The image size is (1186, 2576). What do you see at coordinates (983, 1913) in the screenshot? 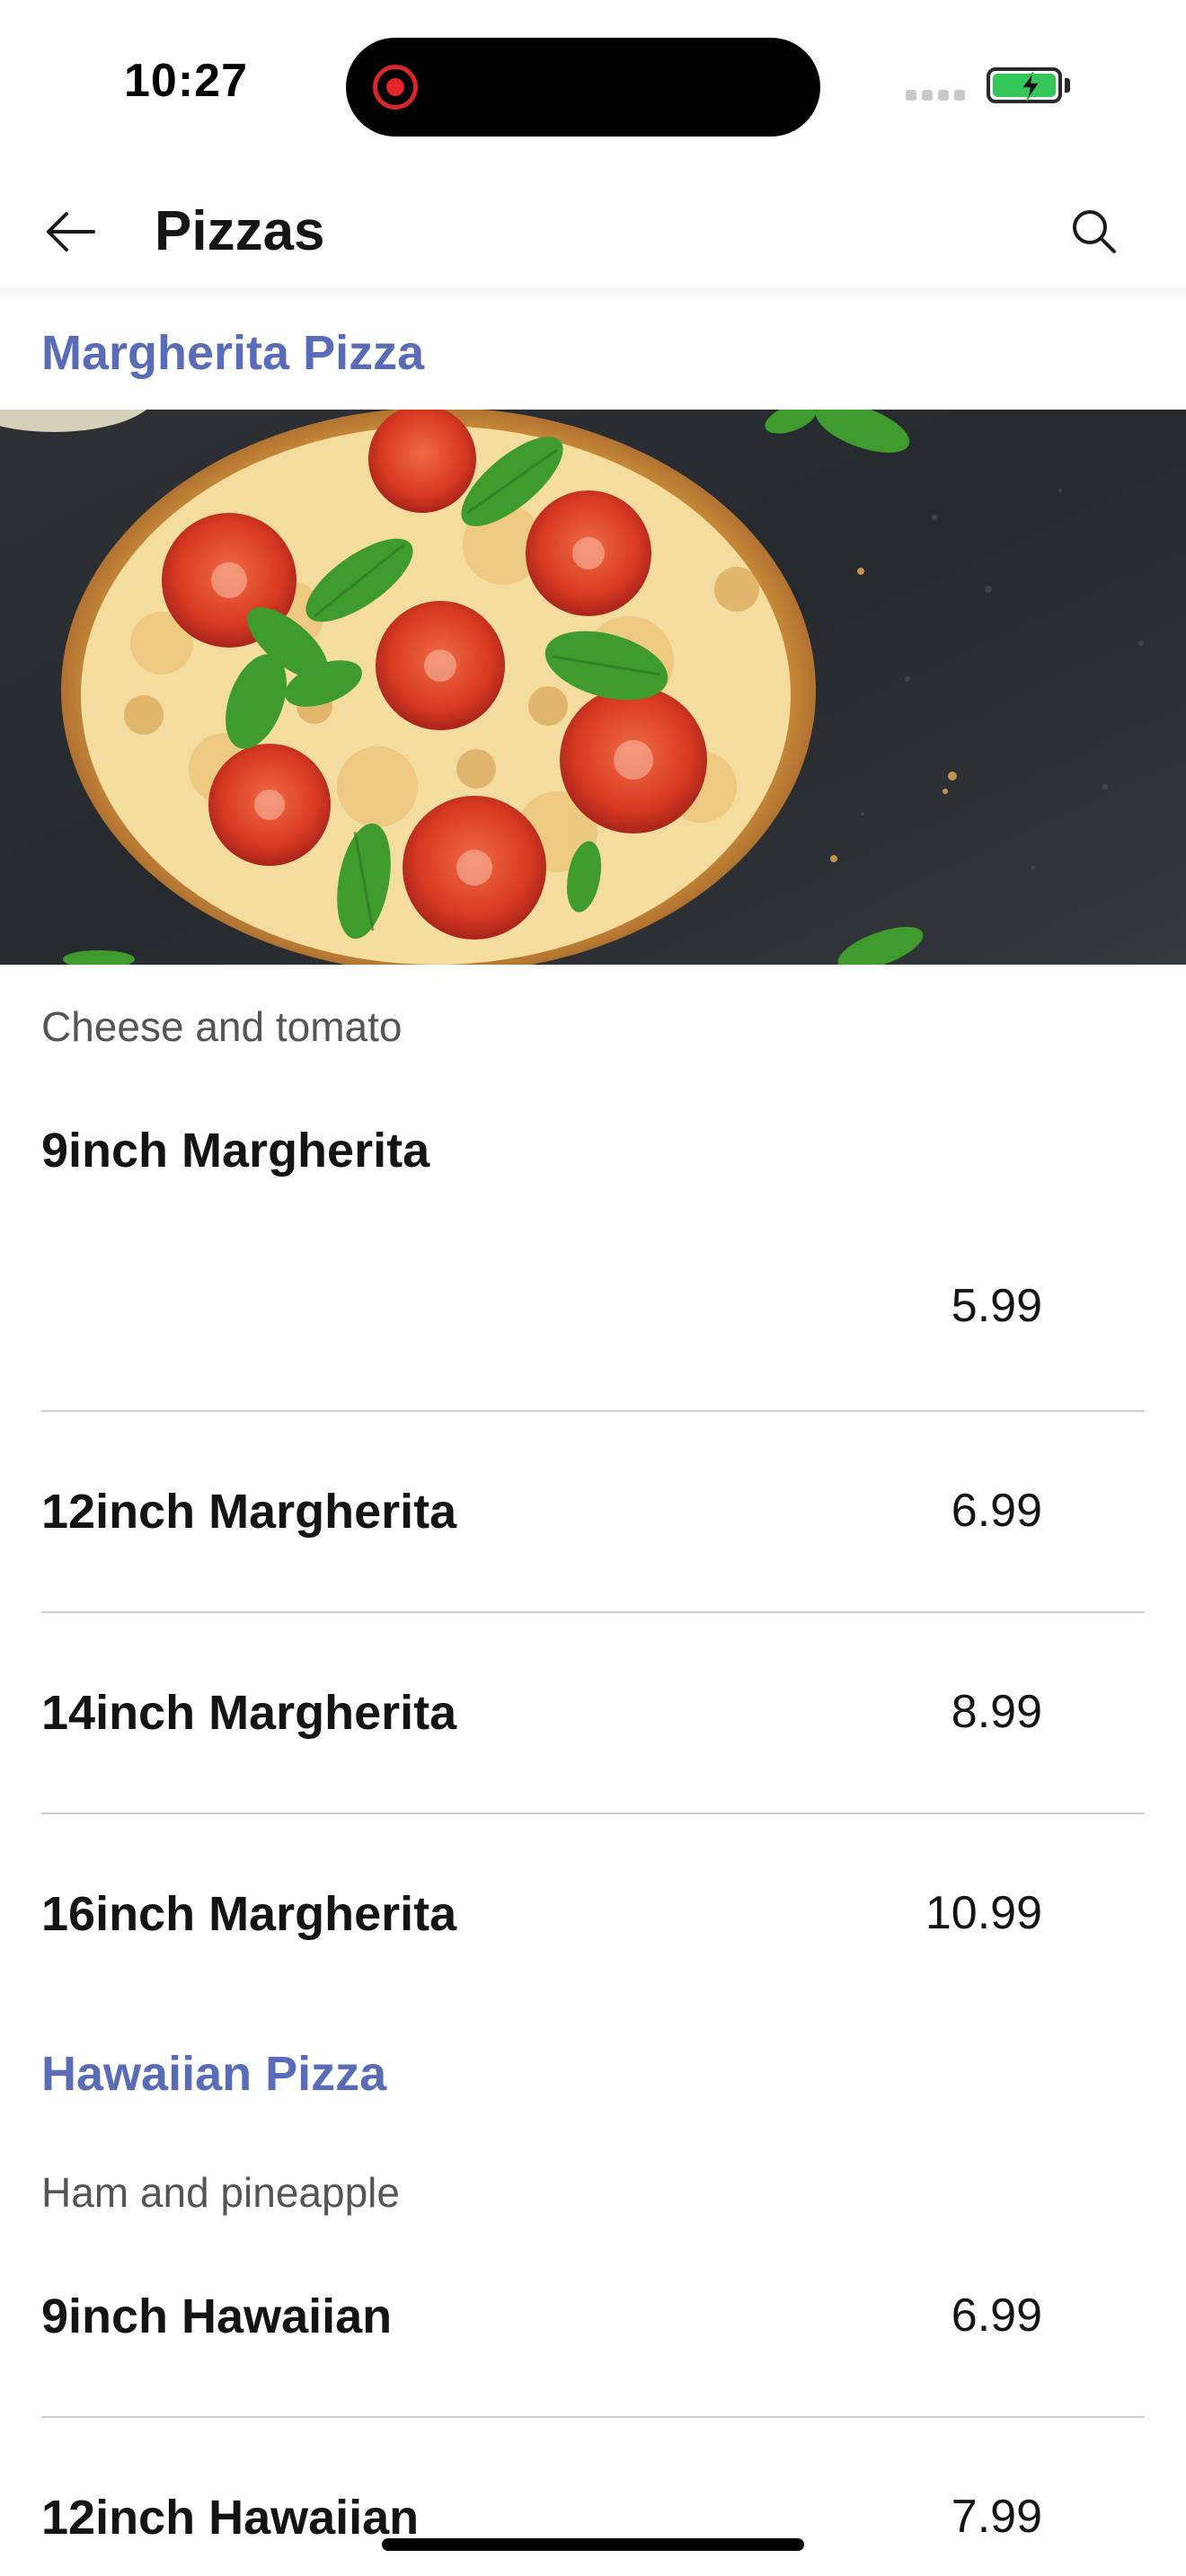
I see `menu-item-price: 10.99` at bounding box center [983, 1913].